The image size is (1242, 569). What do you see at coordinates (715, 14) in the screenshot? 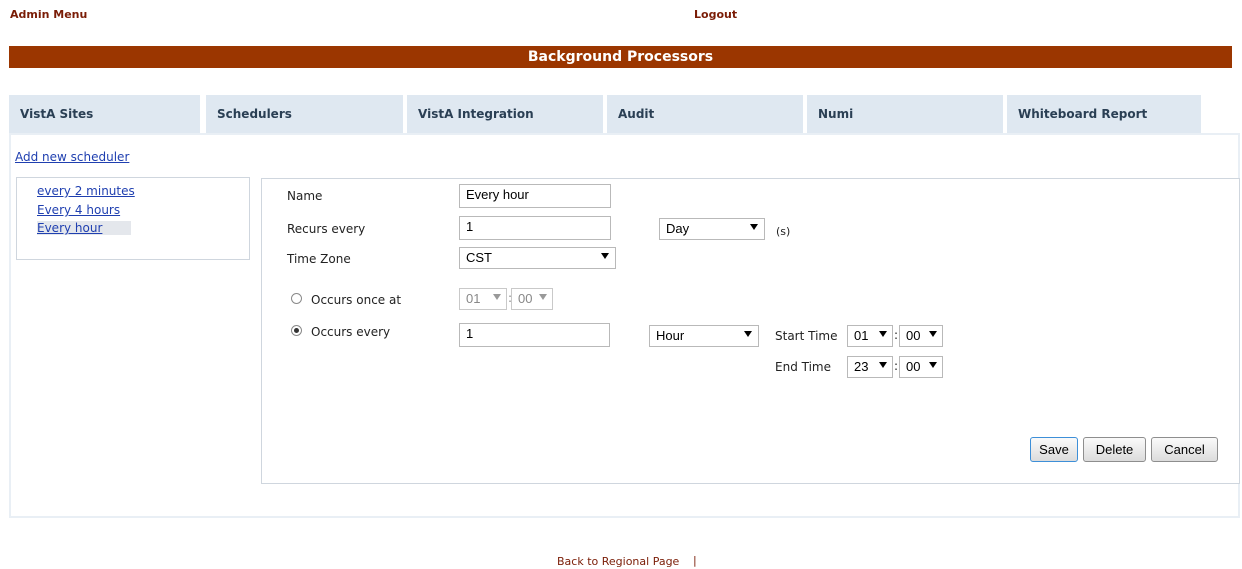
I see `logout-link: Logout` at bounding box center [715, 14].